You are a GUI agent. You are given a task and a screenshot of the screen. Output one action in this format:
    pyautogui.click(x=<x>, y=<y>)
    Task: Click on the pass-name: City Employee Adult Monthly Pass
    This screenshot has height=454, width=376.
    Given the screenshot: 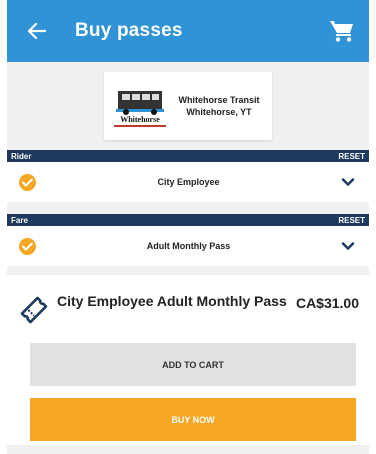 What is the action you would take?
    pyautogui.click(x=172, y=301)
    